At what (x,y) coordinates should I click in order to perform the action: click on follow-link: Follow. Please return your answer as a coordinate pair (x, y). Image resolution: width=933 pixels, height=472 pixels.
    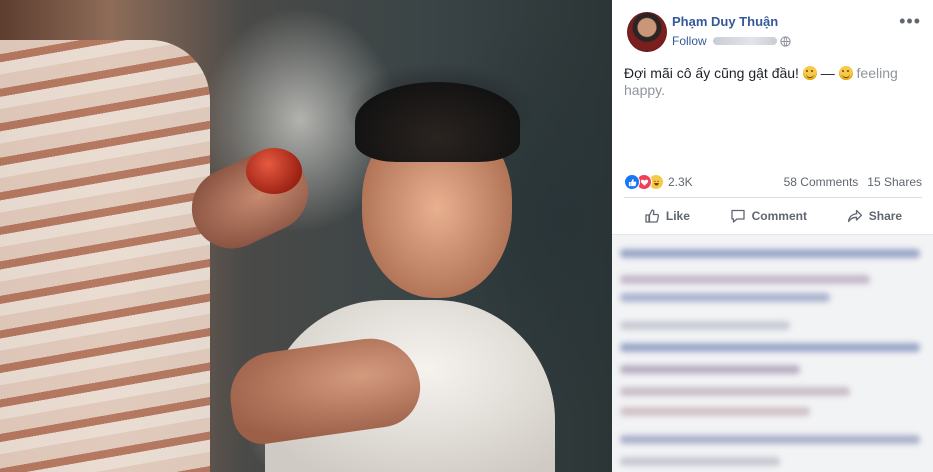
    Looking at the image, I should click on (689, 41).